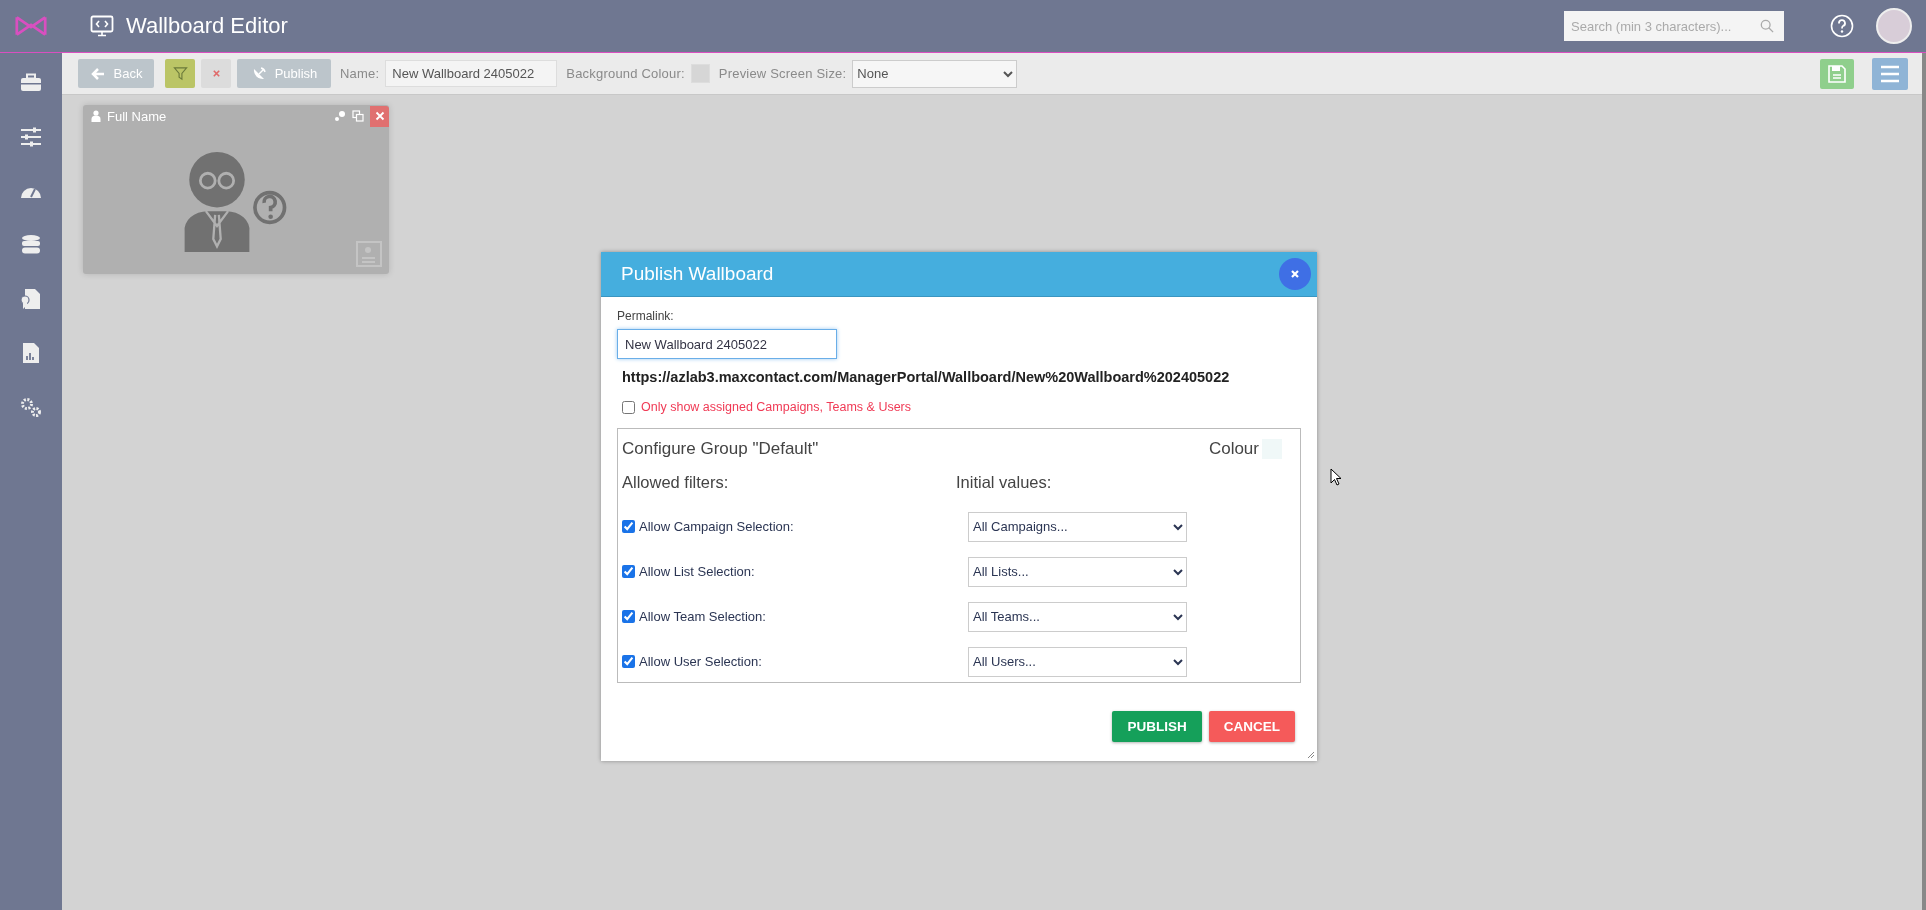 The width and height of the screenshot is (1926, 910). Describe the element at coordinates (1842, 26) in the screenshot. I see `help-icon` at that location.